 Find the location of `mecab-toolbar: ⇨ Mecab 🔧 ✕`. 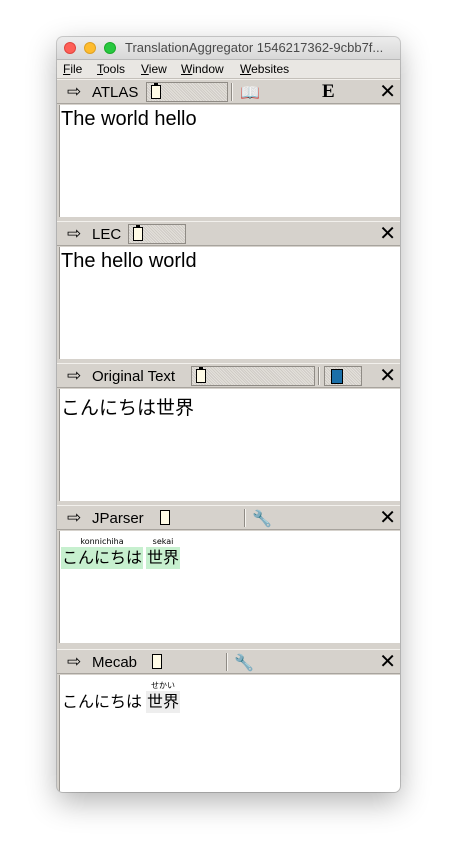

mecab-toolbar: ⇨ Mecab 🔧 ✕ is located at coordinates (228, 661).